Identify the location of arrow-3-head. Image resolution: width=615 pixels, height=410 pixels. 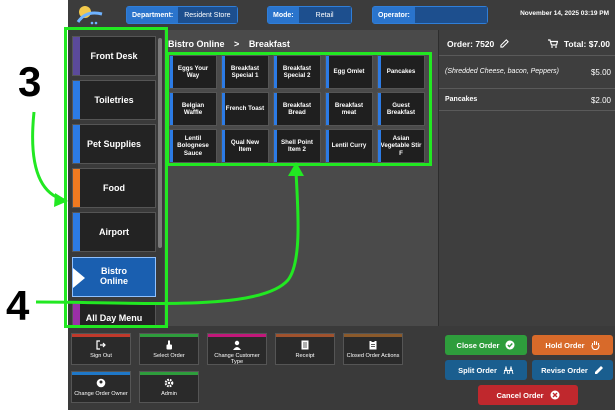
(61, 200).